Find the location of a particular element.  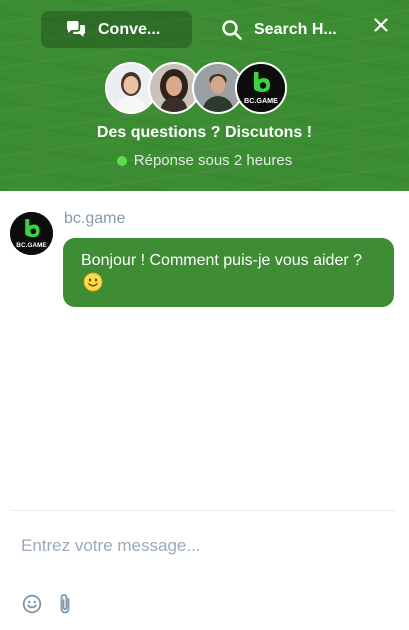

agent-avatars: BC.GAME is located at coordinates (197, 88).